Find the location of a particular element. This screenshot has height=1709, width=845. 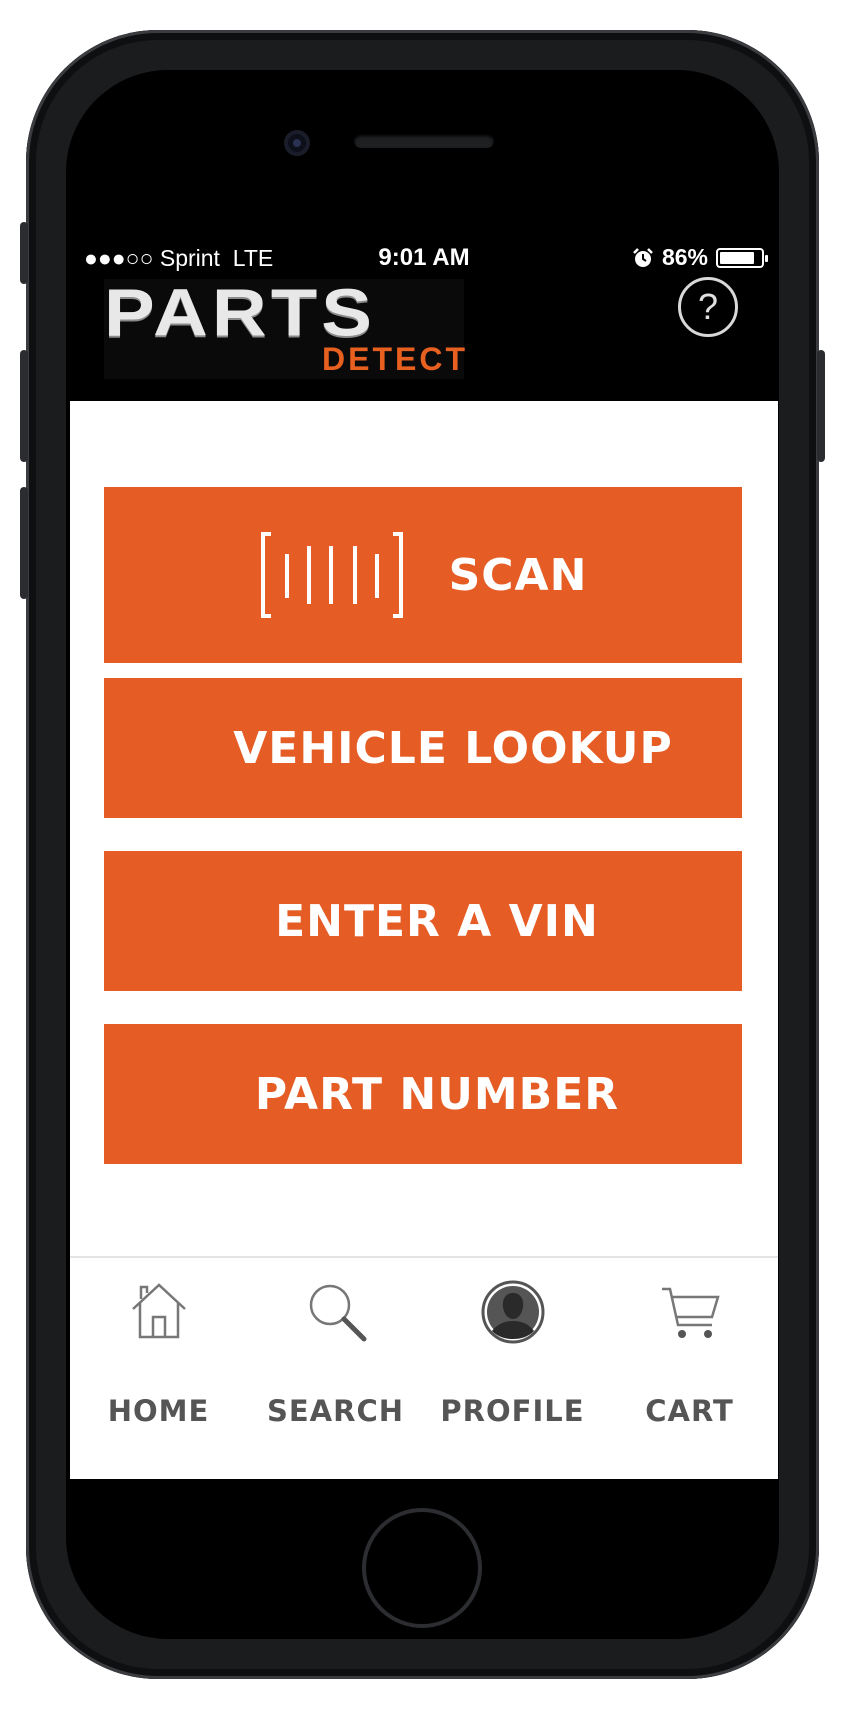

earpiece-speaker is located at coordinates (424, 141).